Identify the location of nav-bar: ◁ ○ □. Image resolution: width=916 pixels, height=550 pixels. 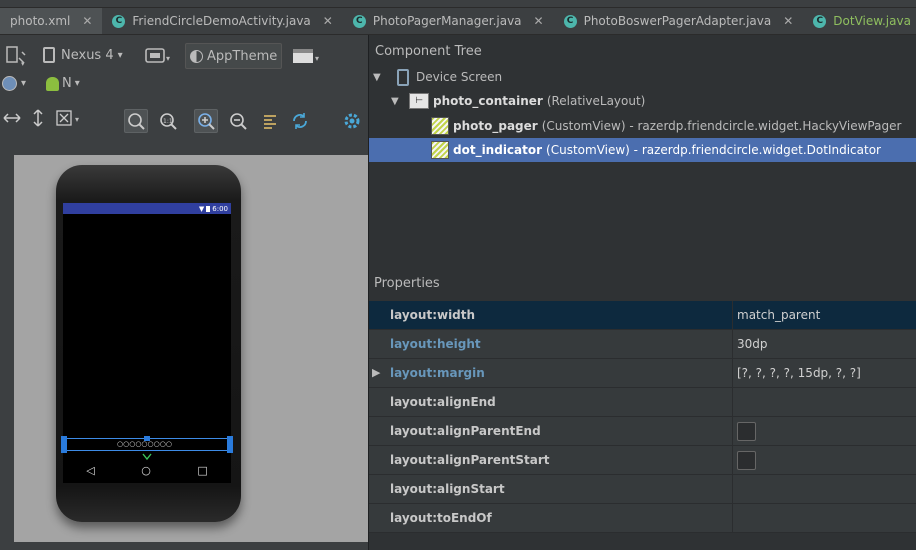
(147, 470).